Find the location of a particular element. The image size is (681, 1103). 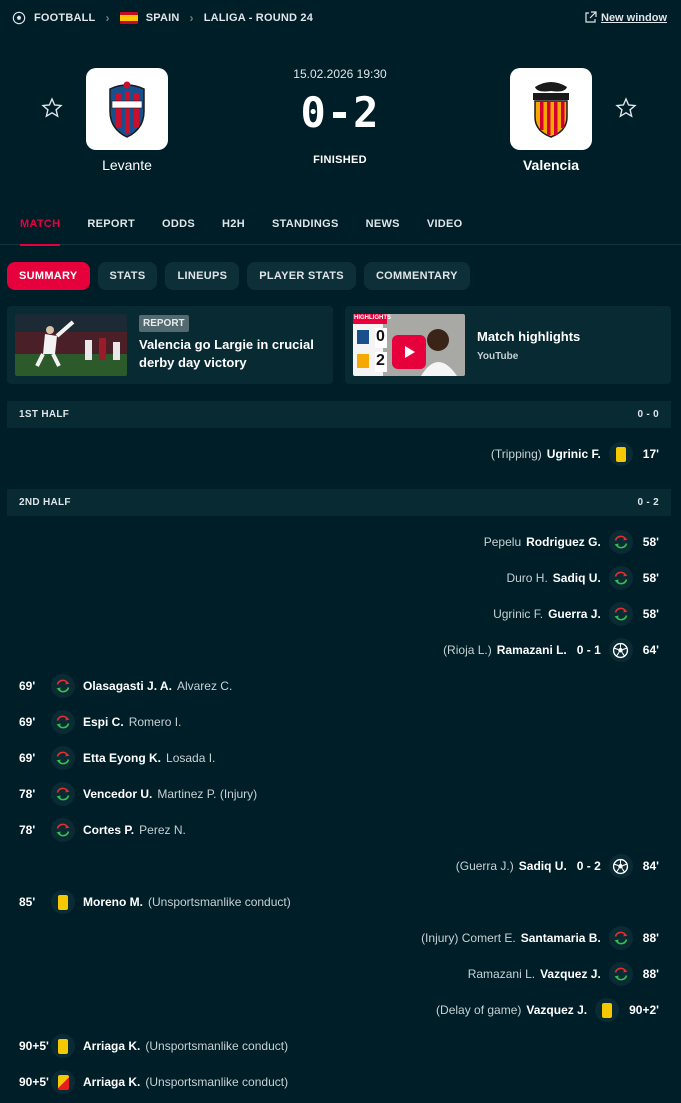

home-team-logo is located at coordinates (127, 109).